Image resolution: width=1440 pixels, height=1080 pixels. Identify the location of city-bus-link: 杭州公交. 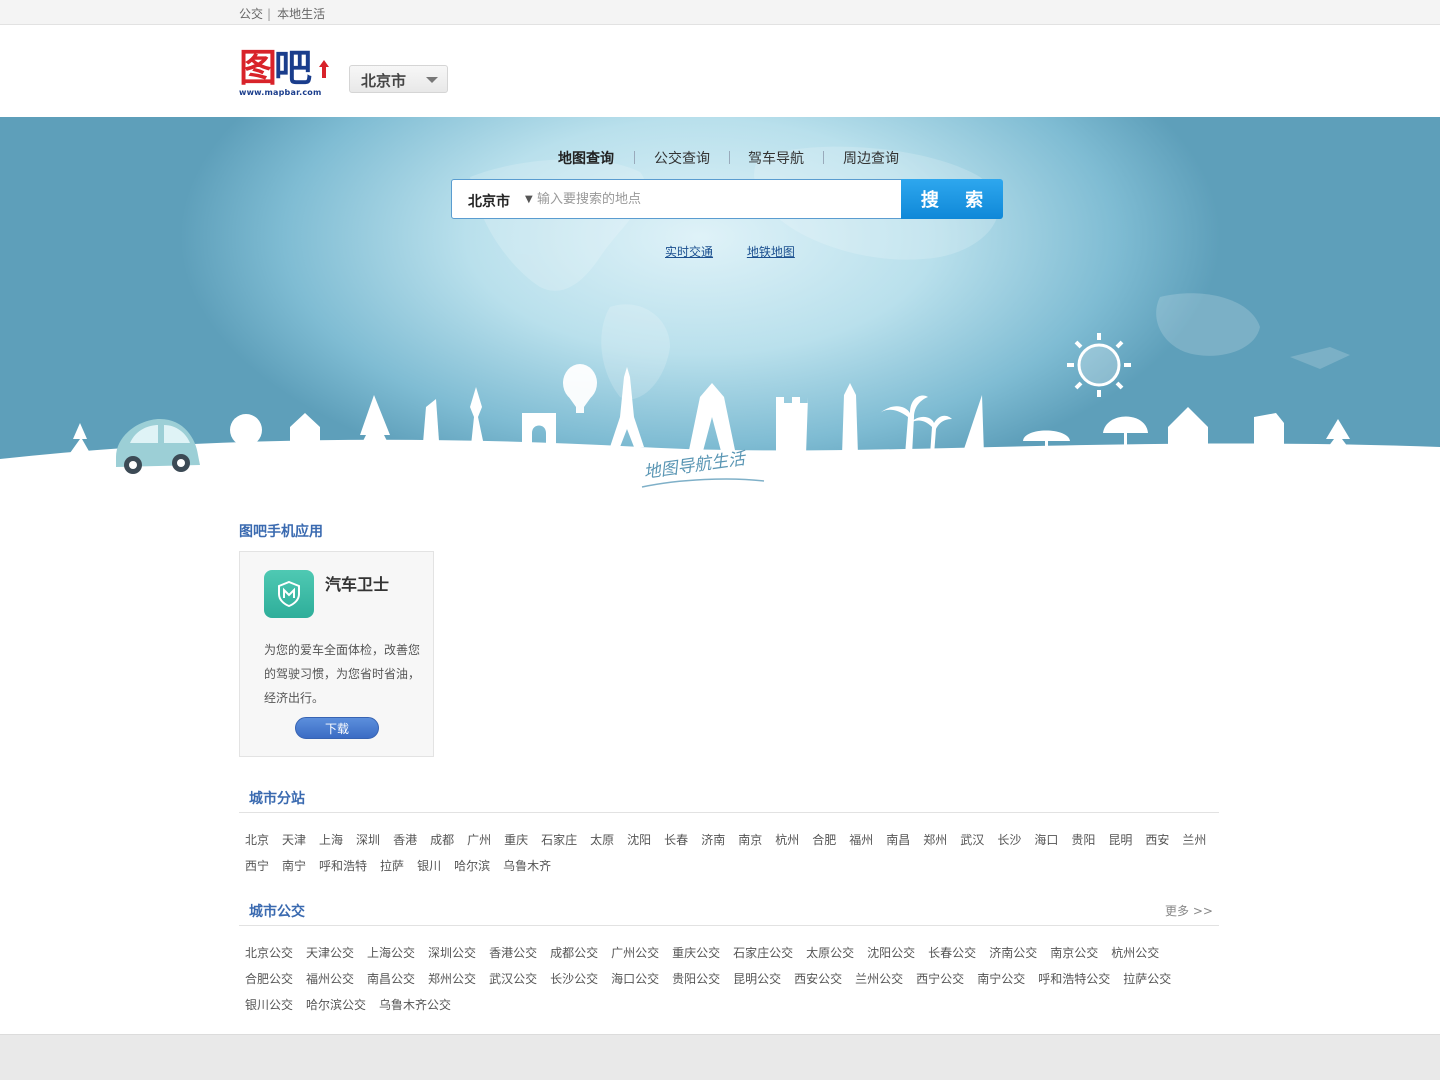
(1135, 952).